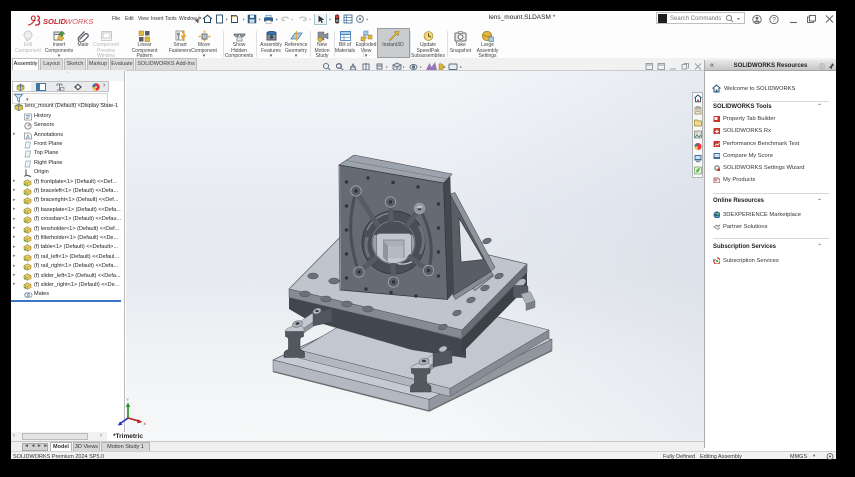  What do you see at coordinates (28, 137) in the screenshot?
I see `svg-text: A` at bounding box center [28, 137].